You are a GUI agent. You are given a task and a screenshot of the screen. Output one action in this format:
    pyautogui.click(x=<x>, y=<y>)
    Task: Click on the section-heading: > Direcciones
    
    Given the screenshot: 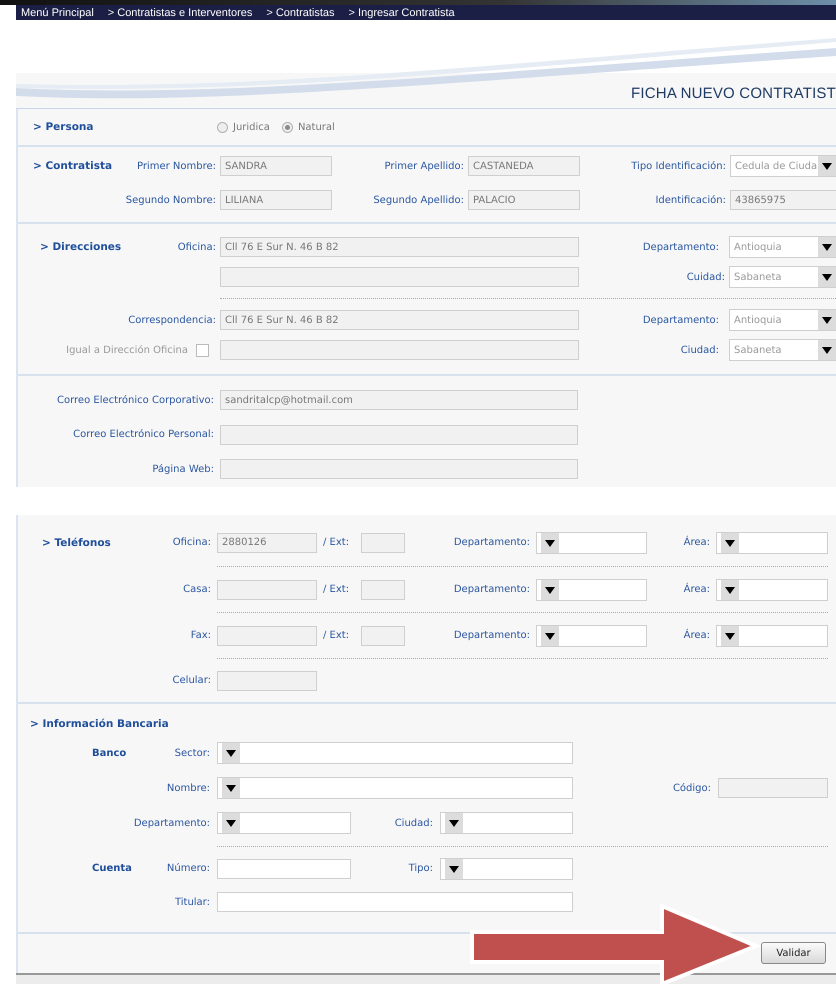 What is the action you would take?
    pyautogui.click(x=79, y=247)
    